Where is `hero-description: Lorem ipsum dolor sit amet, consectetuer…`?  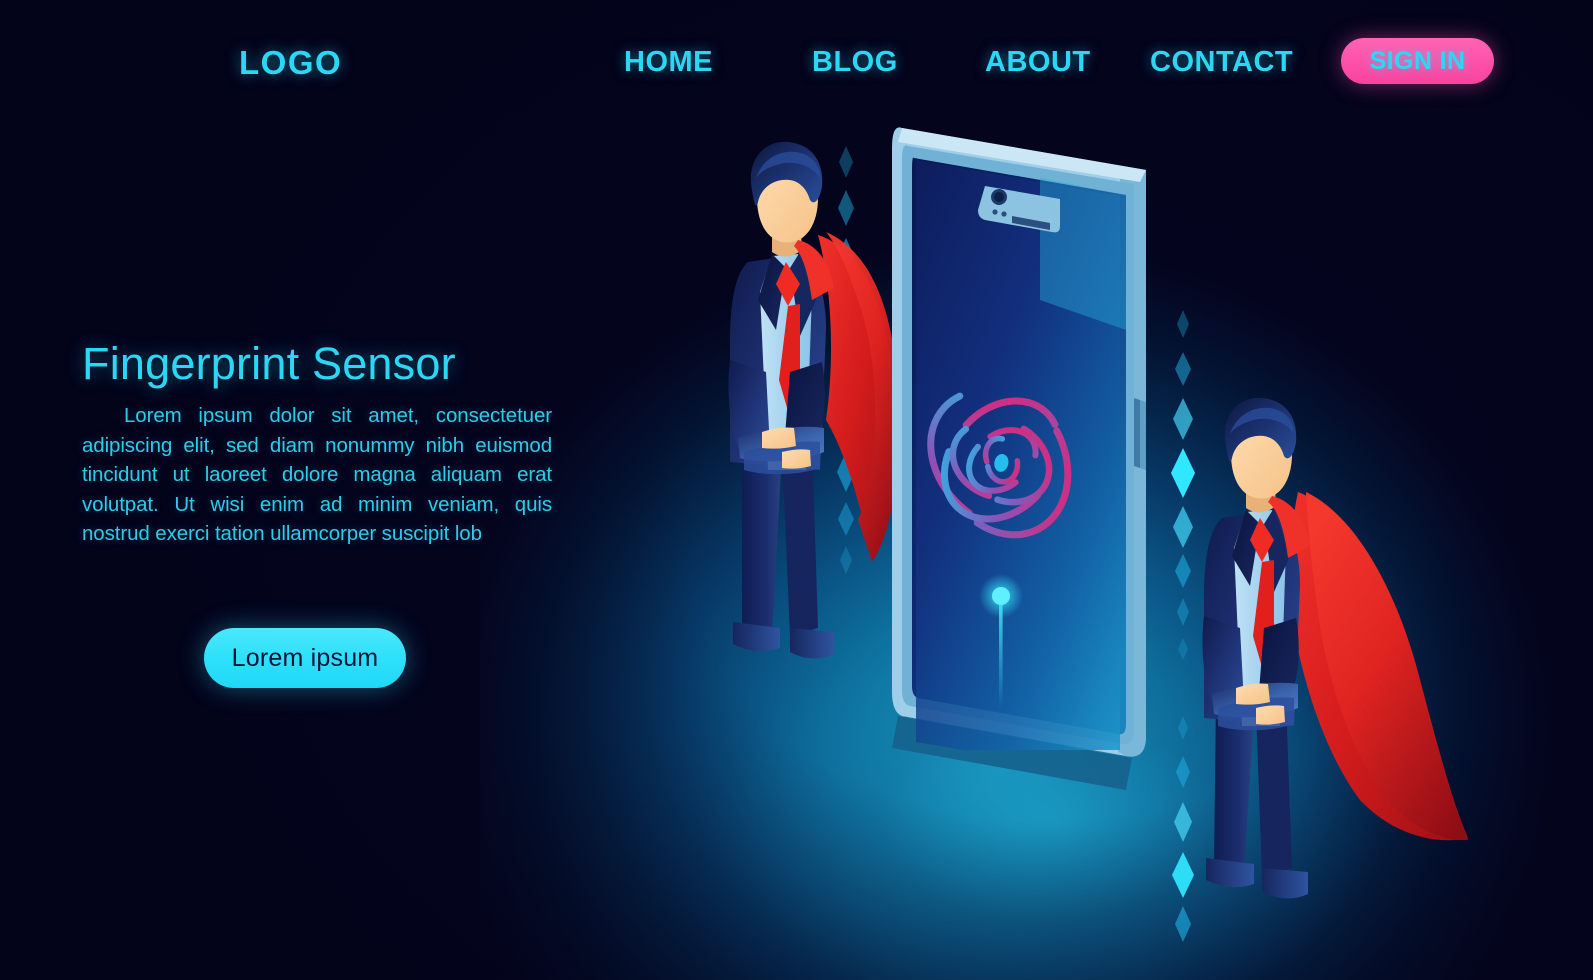 hero-description: Lorem ipsum dolor sit amet, consectetuer… is located at coordinates (317, 475).